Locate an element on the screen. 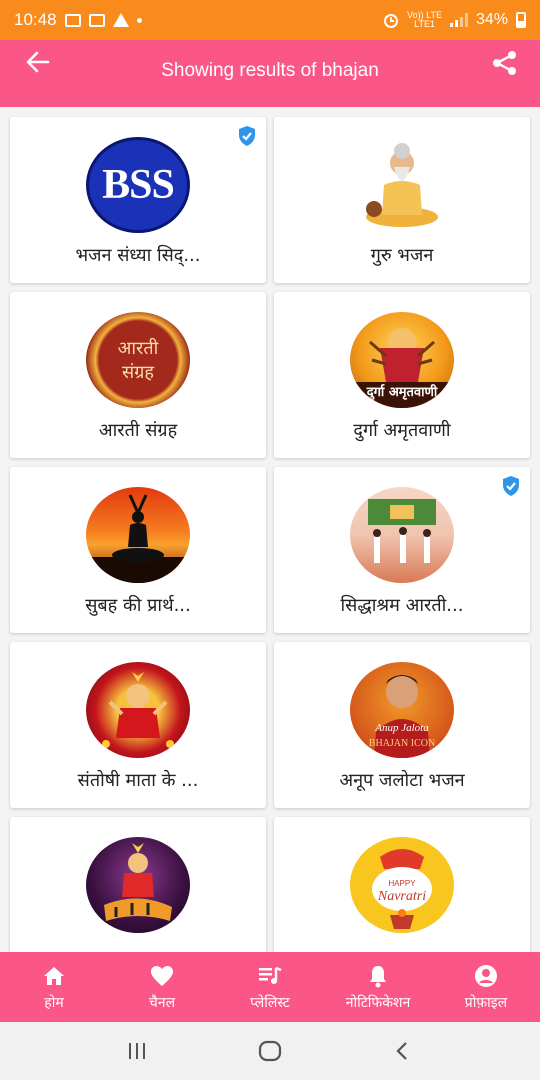 Image resolution: width=540 pixels, height=1080 pixels. nav-channel: चैनल is located at coordinates (162, 987).